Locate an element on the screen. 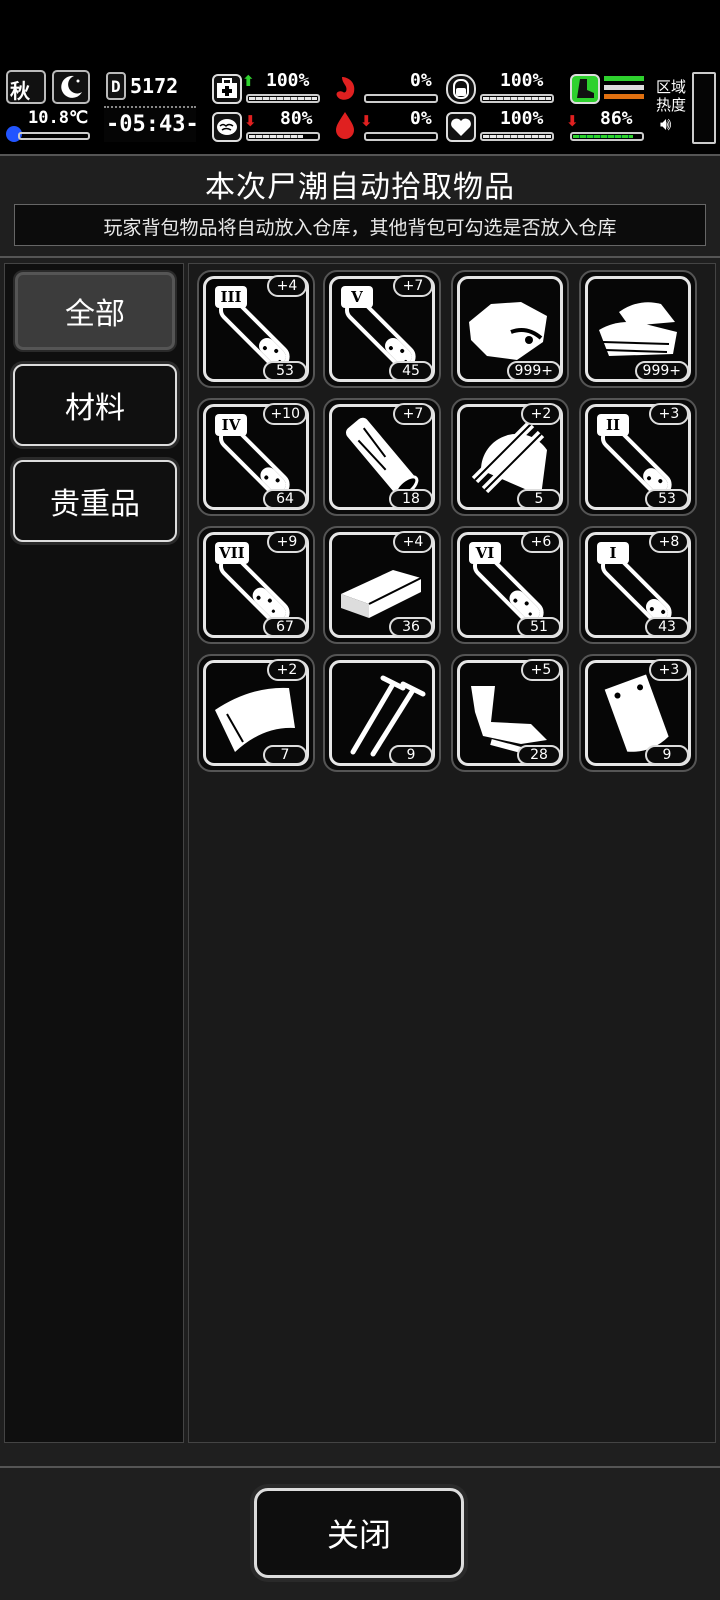  item-slot: +7 18 is located at coordinates (382, 457).